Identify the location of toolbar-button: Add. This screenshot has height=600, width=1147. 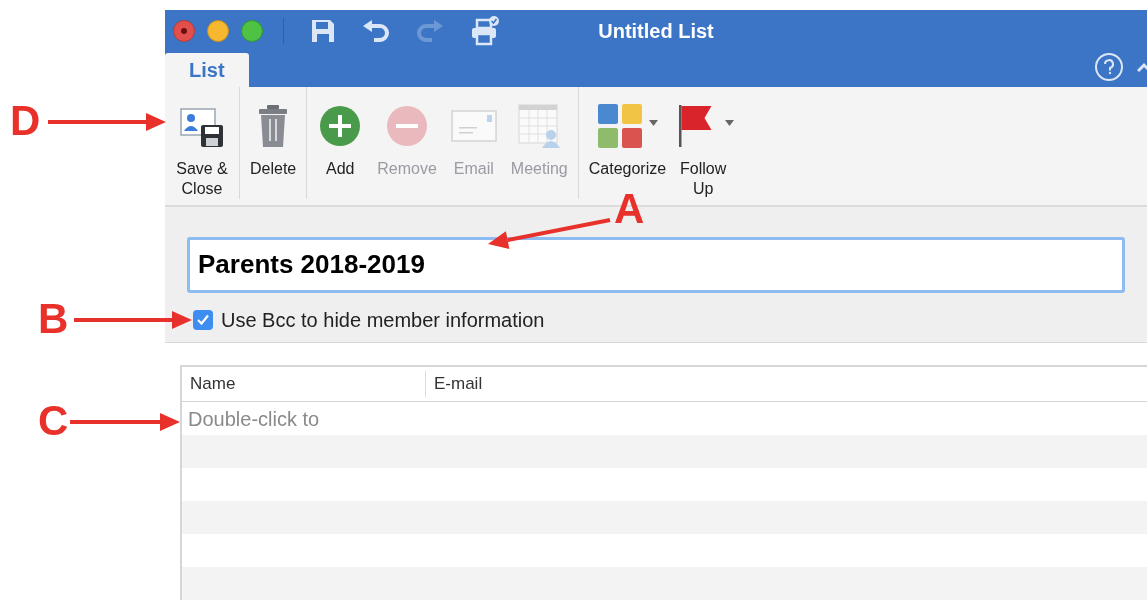
(340, 132).